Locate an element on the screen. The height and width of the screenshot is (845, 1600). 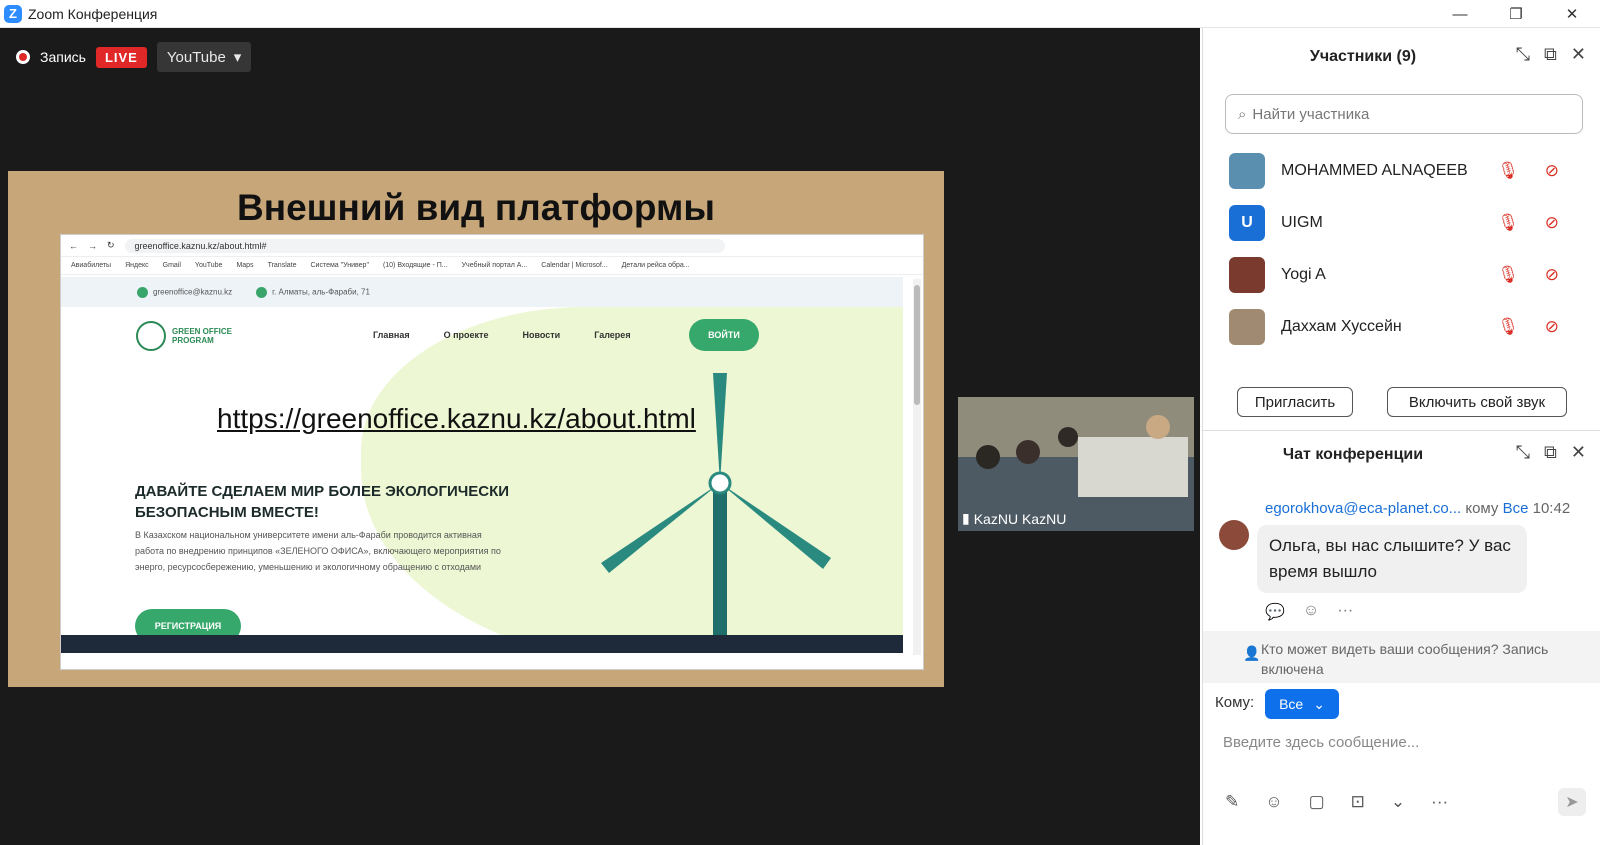
login-button: ВОЙТИ is located at coordinates (724, 335).